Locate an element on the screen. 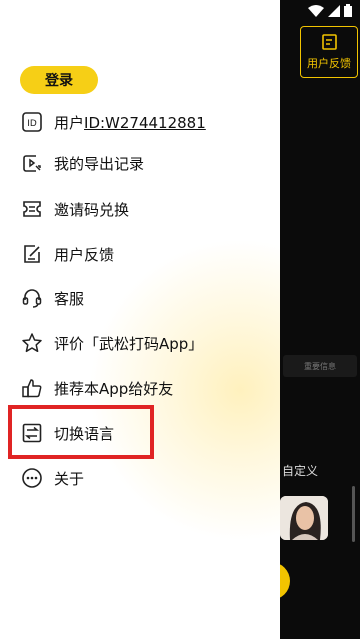 The width and height of the screenshot is (360, 639). menu-item-export-records: 我的导出记录 is located at coordinates (82, 163).